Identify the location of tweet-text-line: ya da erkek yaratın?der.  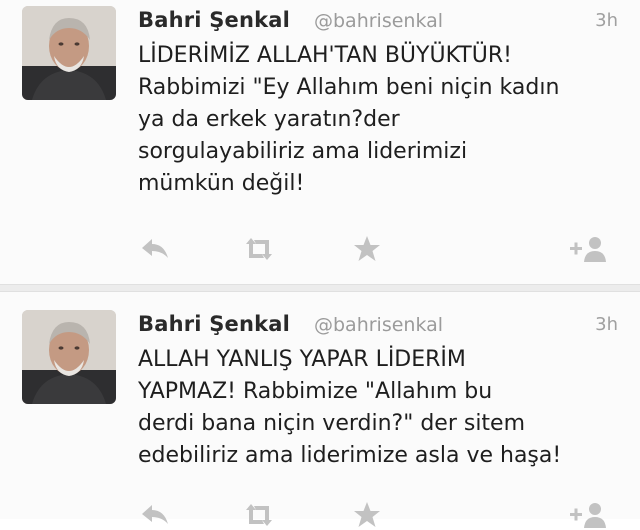
(269, 119).